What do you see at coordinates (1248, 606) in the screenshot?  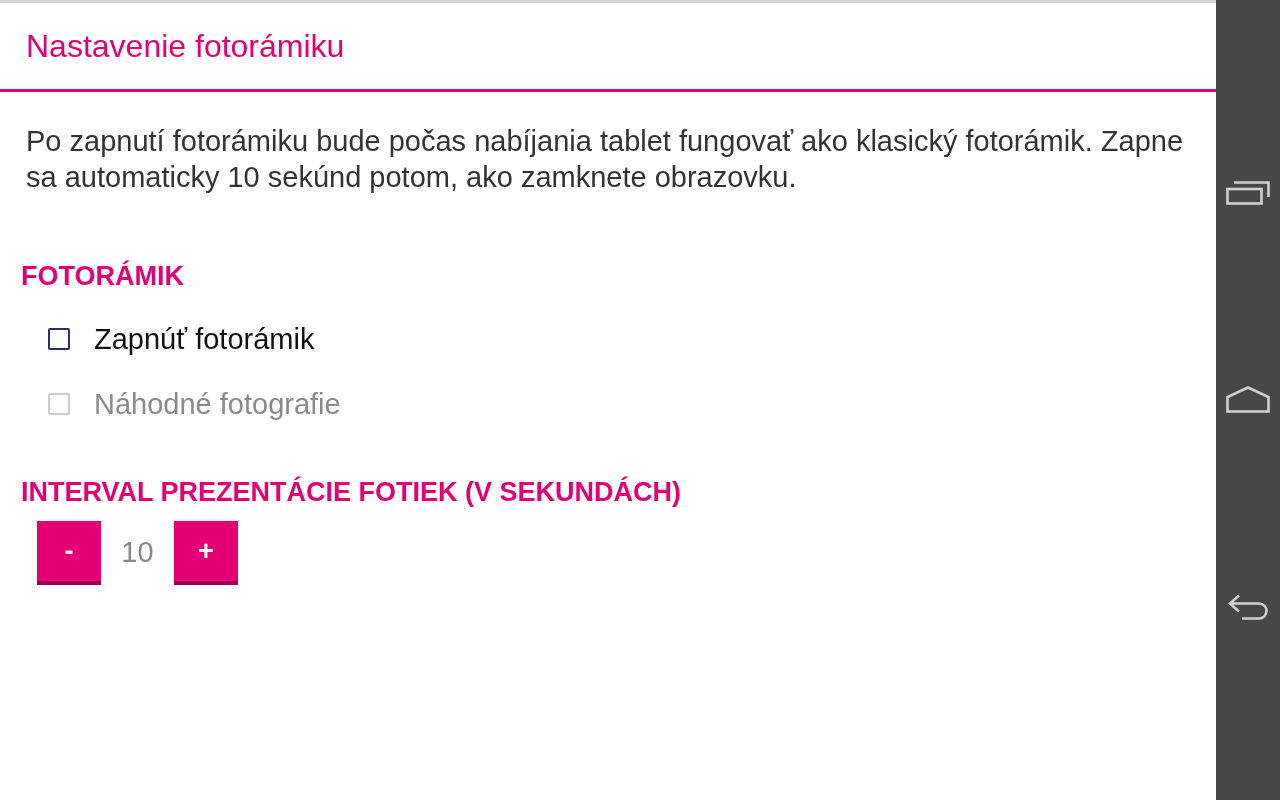 I see `back-icon` at bounding box center [1248, 606].